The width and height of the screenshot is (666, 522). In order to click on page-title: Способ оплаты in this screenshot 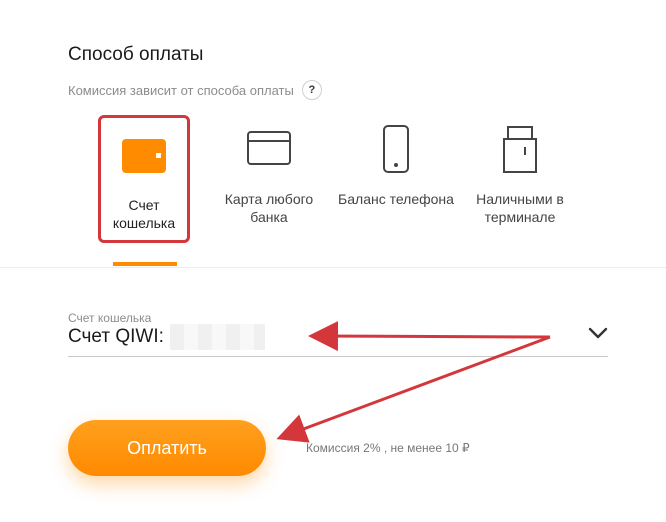, I will do `click(136, 54)`.